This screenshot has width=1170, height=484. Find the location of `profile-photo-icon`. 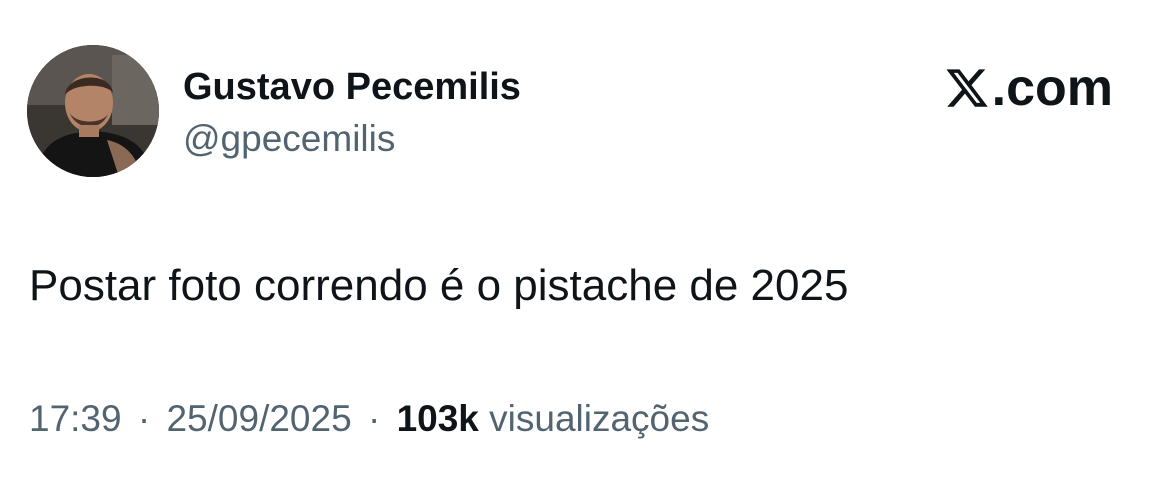

profile-photo-icon is located at coordinates (93, 111).